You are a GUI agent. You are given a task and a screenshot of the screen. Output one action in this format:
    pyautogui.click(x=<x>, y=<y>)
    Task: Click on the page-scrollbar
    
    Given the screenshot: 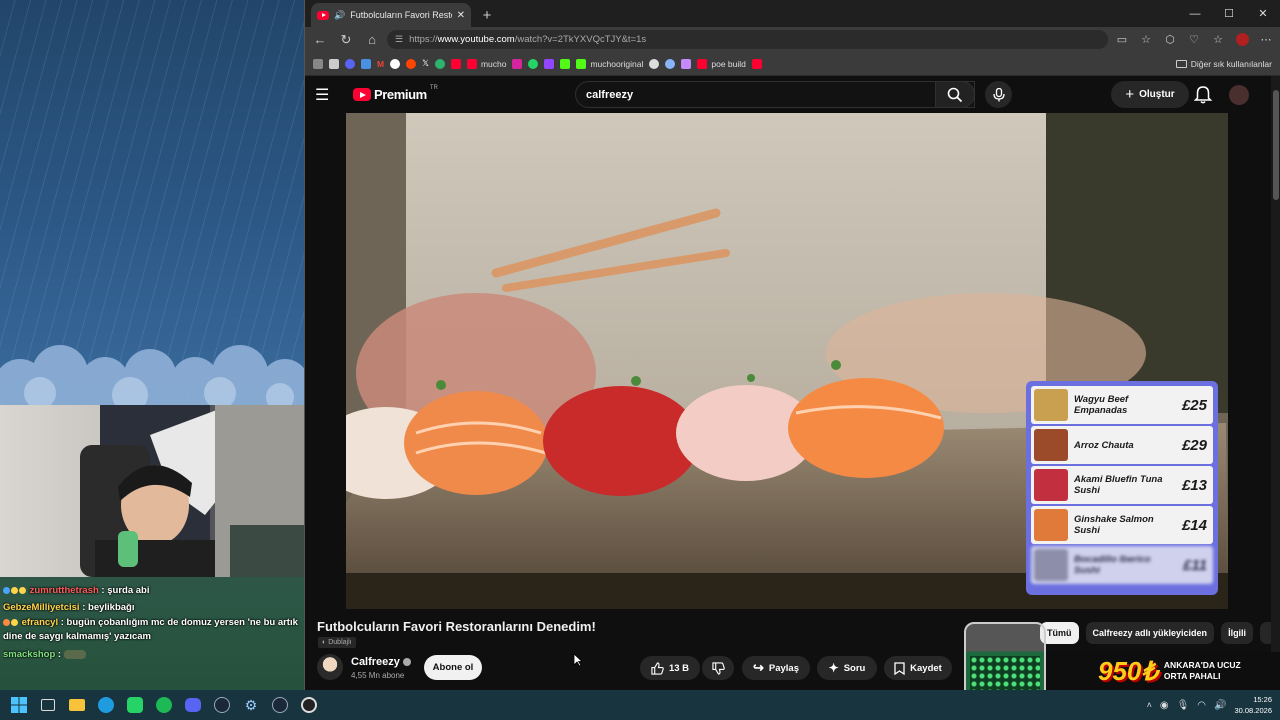 What is the action you would take?
    pyautogui.click(x=1275, y=383)
    